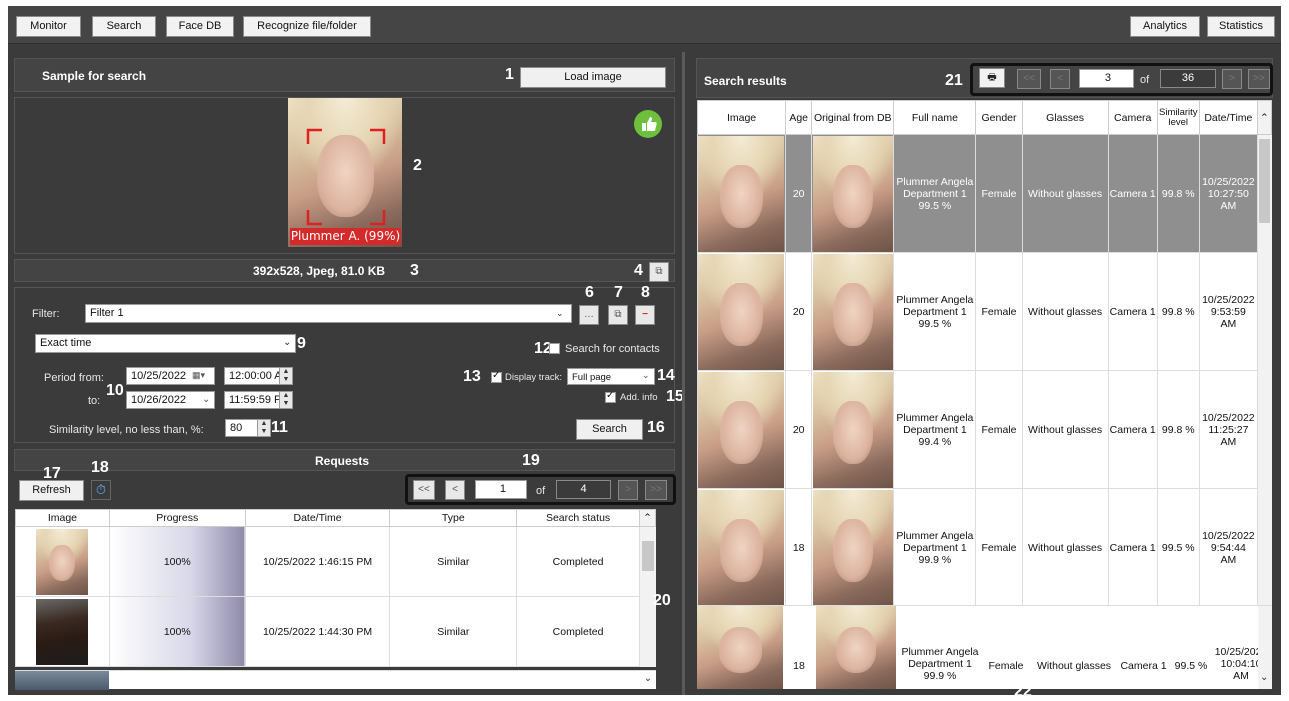 The image size is (1289, 701). Describe the element at coordinates (578, 518) in the screenshot. I see `req-col-status: Search status` at that location.